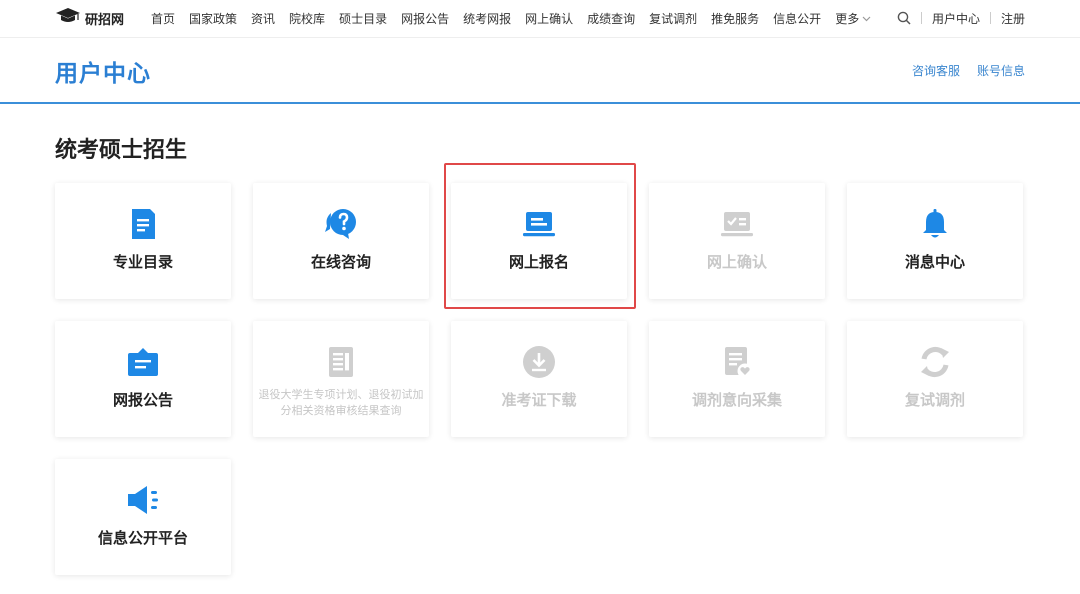  I want to click on form-heart-icon, so click(737, 362).